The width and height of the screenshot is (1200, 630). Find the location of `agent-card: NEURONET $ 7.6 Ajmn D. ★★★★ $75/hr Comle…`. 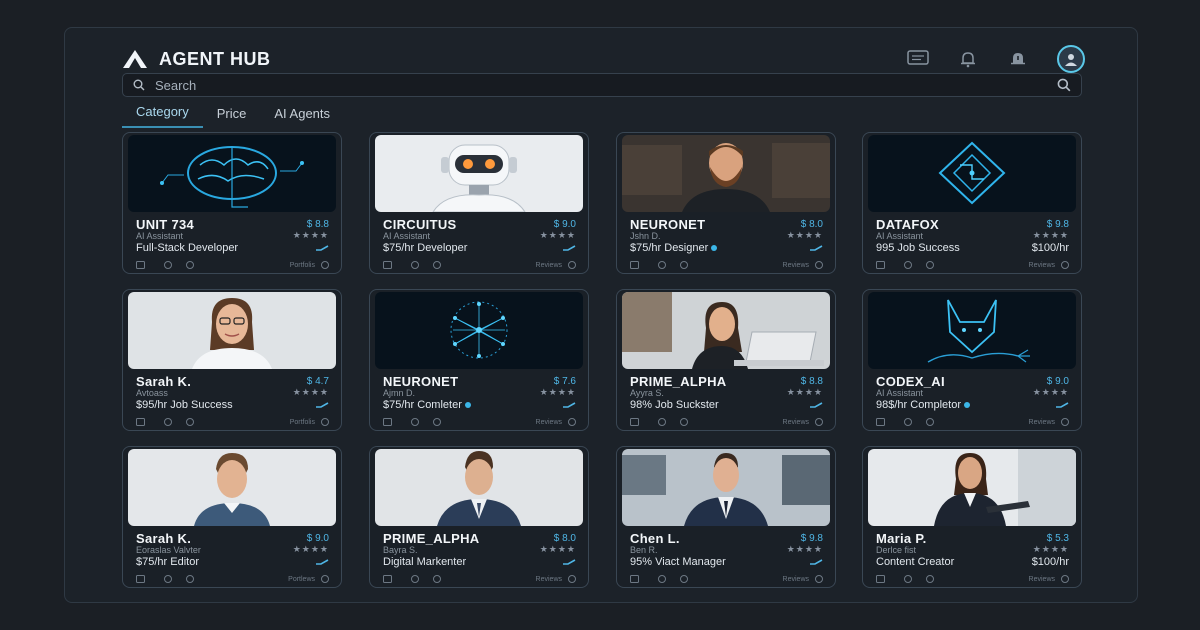

agent-card: NEURONET $ 7.6 Ajmn D. ★★★★ $75/hr Comle… is located at coordinates (479, 360).